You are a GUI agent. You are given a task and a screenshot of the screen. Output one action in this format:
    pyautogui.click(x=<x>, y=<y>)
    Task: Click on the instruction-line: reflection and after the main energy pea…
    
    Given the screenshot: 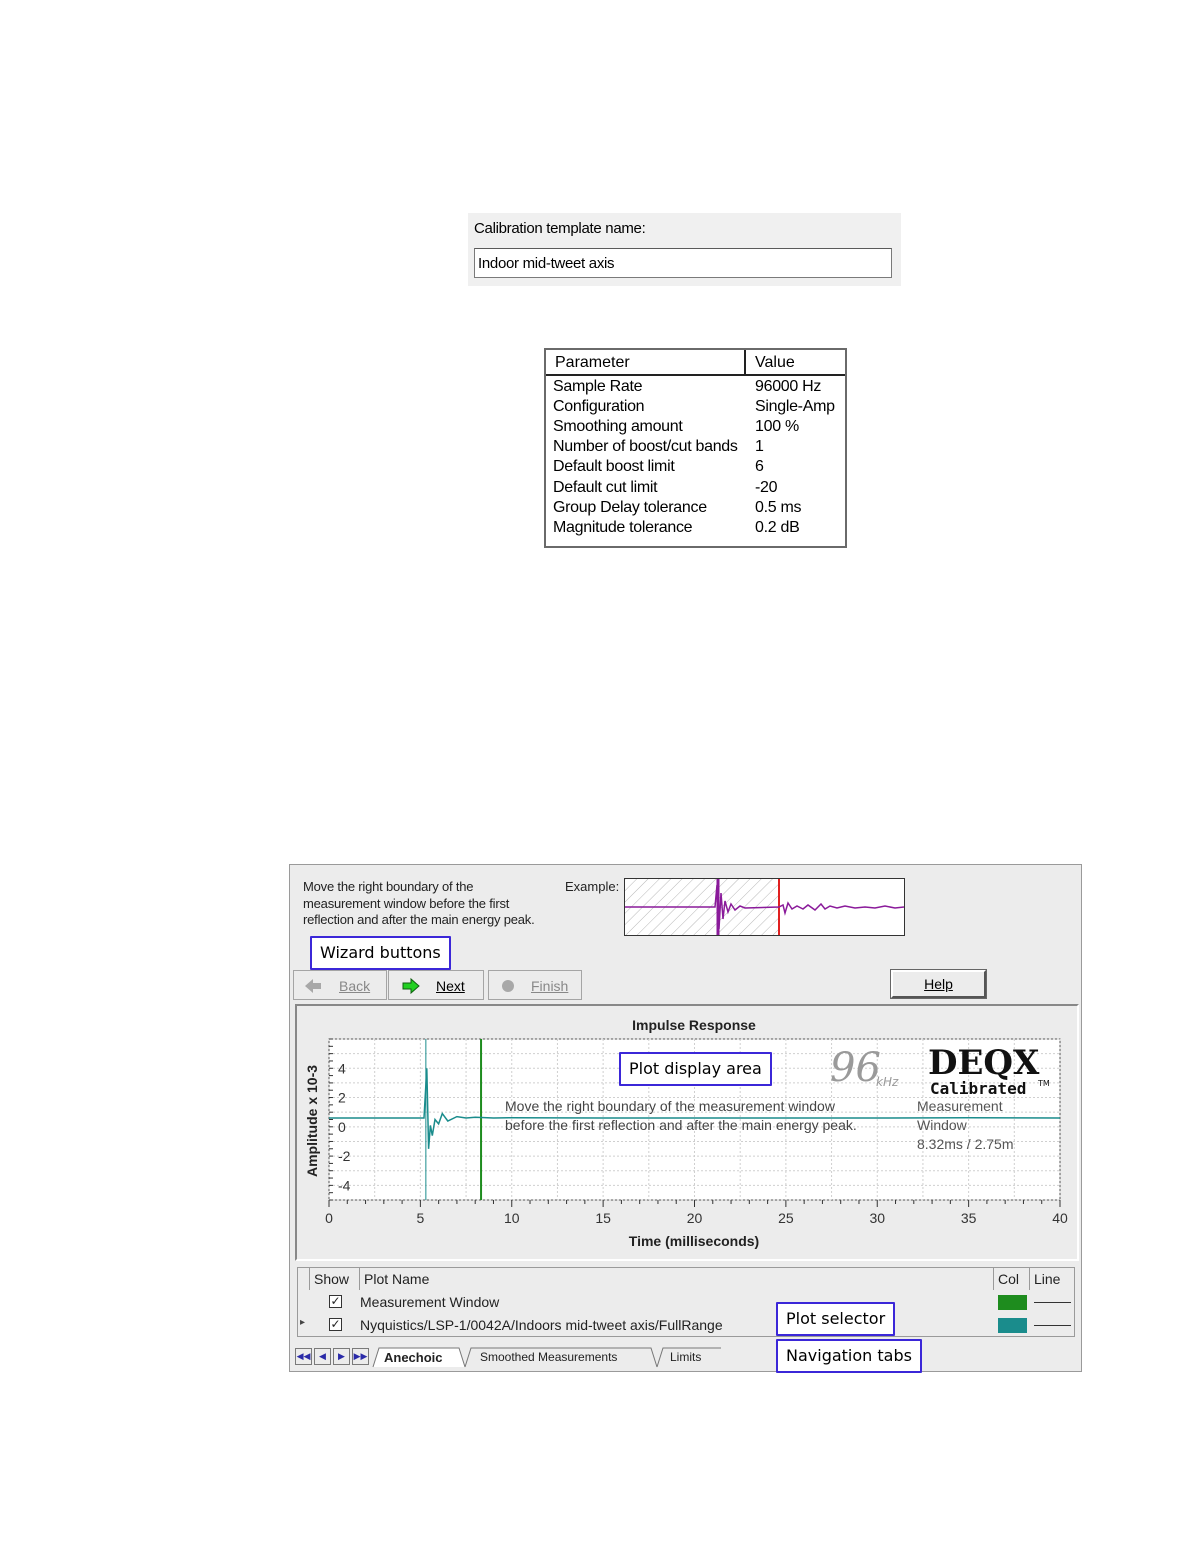 What is the action you would take?
    pyautogui.click(x=419, y=919)
    